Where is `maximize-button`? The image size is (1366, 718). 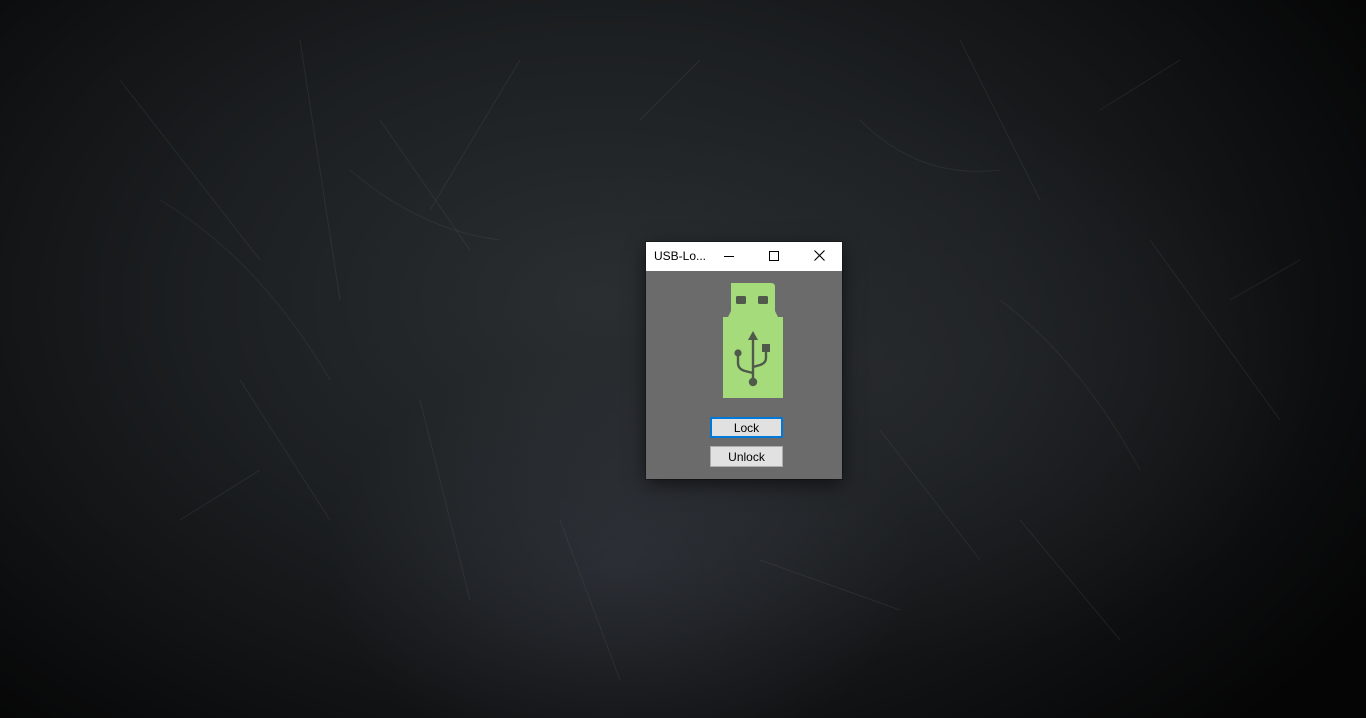
maximize-button is located at coordinates (773, 256).